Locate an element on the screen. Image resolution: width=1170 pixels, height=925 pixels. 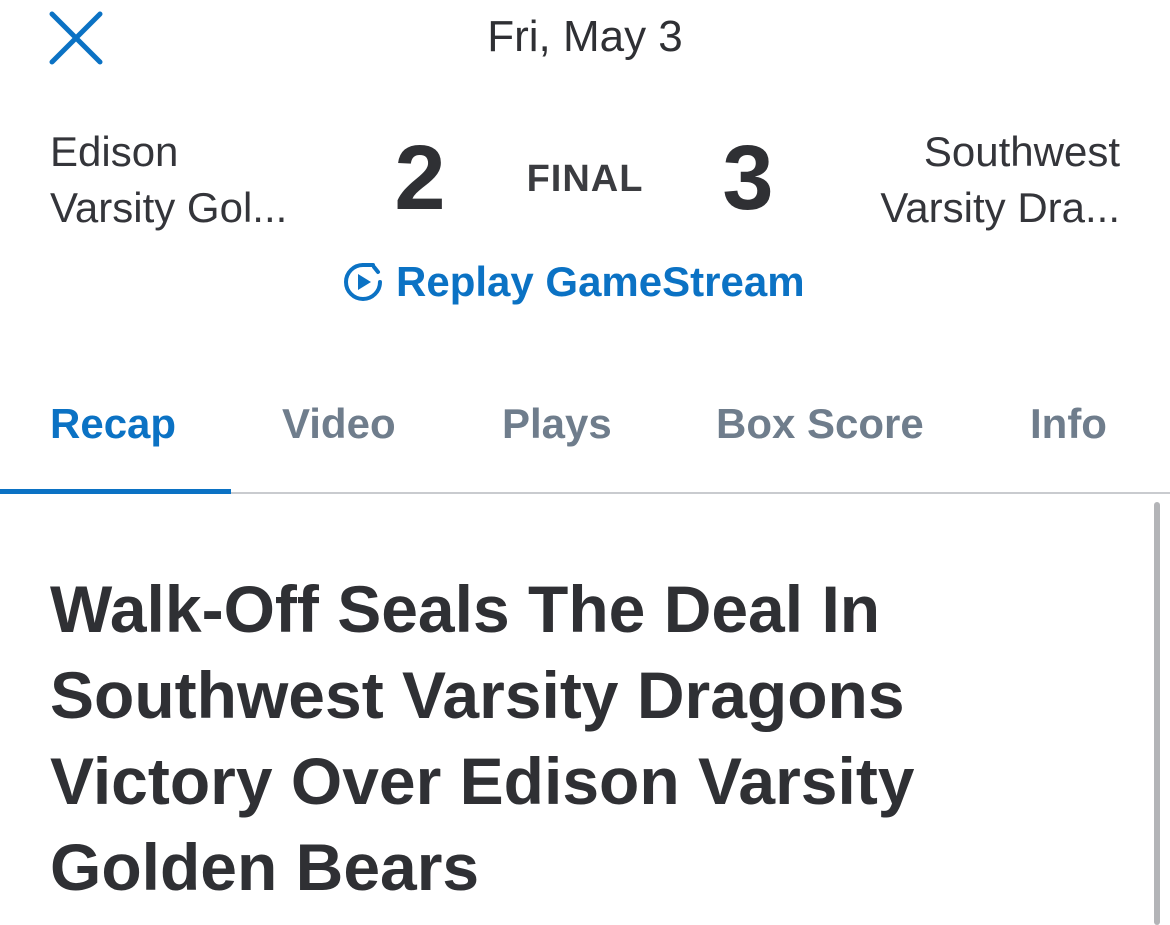
game-status: FINAL is located at coordinates (585, 179).